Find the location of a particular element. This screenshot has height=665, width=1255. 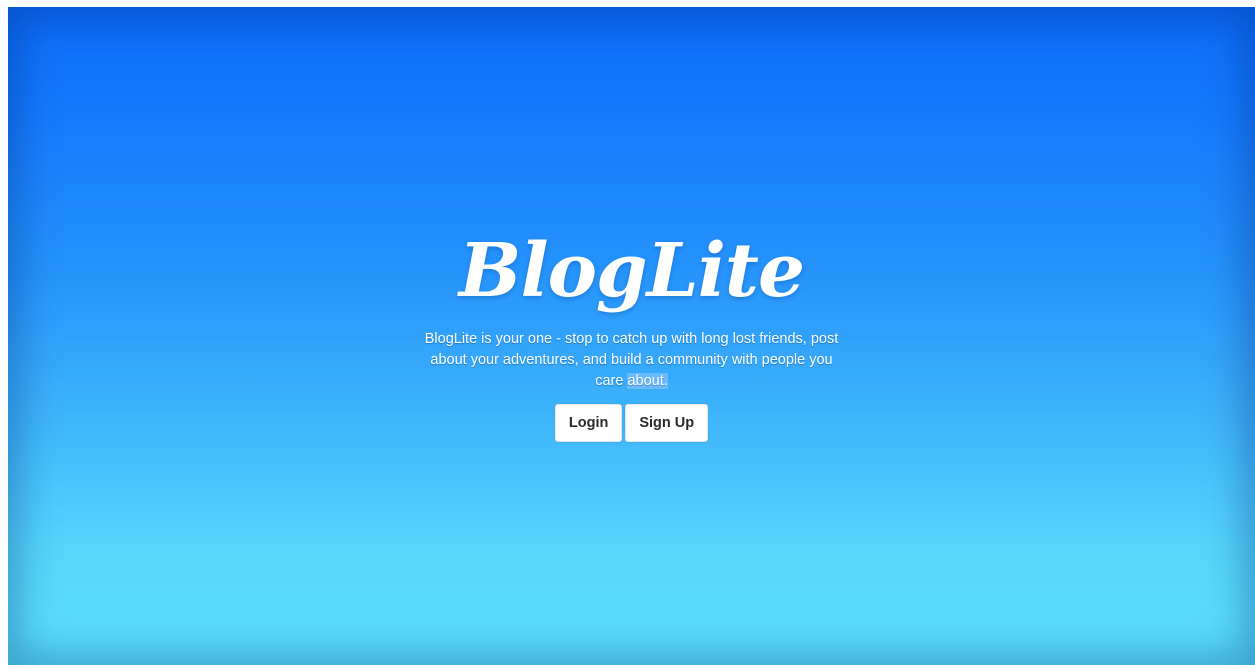

brand-logo: BlogLite is located at coordinates (631, 271).